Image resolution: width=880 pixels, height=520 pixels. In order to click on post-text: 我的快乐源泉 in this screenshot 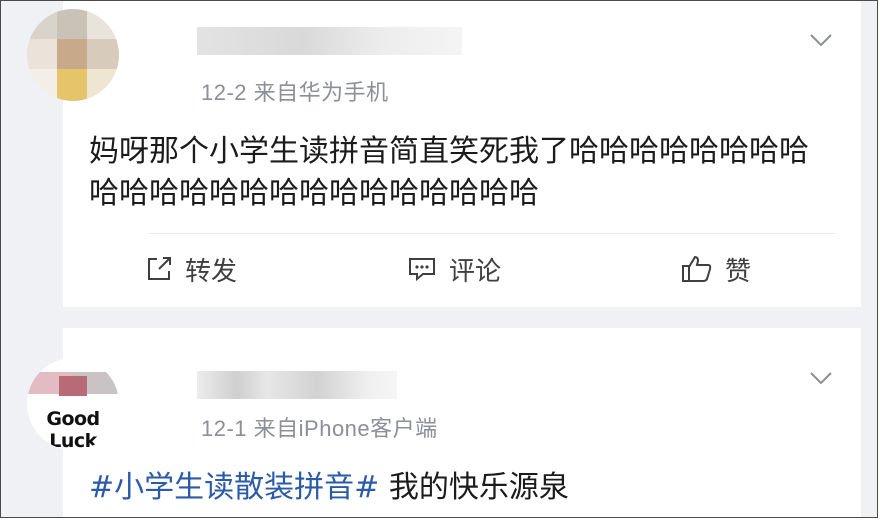, I will do `click(474, 487)`.